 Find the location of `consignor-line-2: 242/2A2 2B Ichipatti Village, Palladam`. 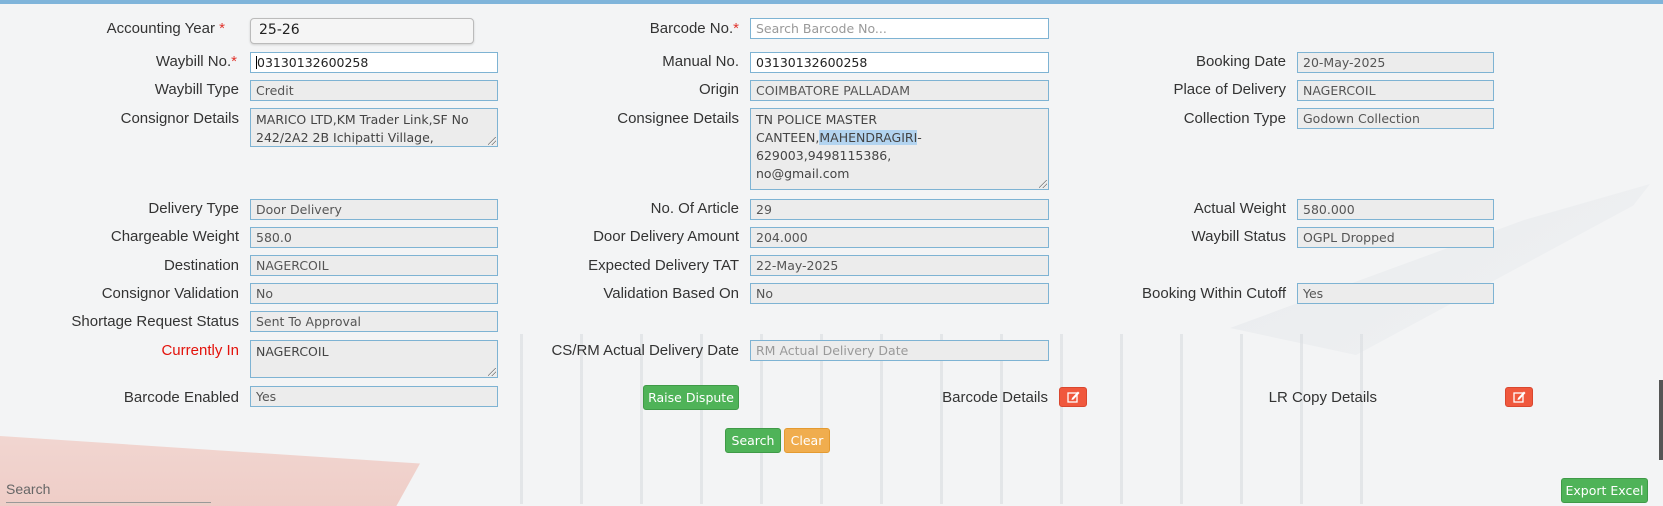

consignor-line-2: 242/2A2 2B Ichipatti Village, Palladam is located at coordinates (345, 137).